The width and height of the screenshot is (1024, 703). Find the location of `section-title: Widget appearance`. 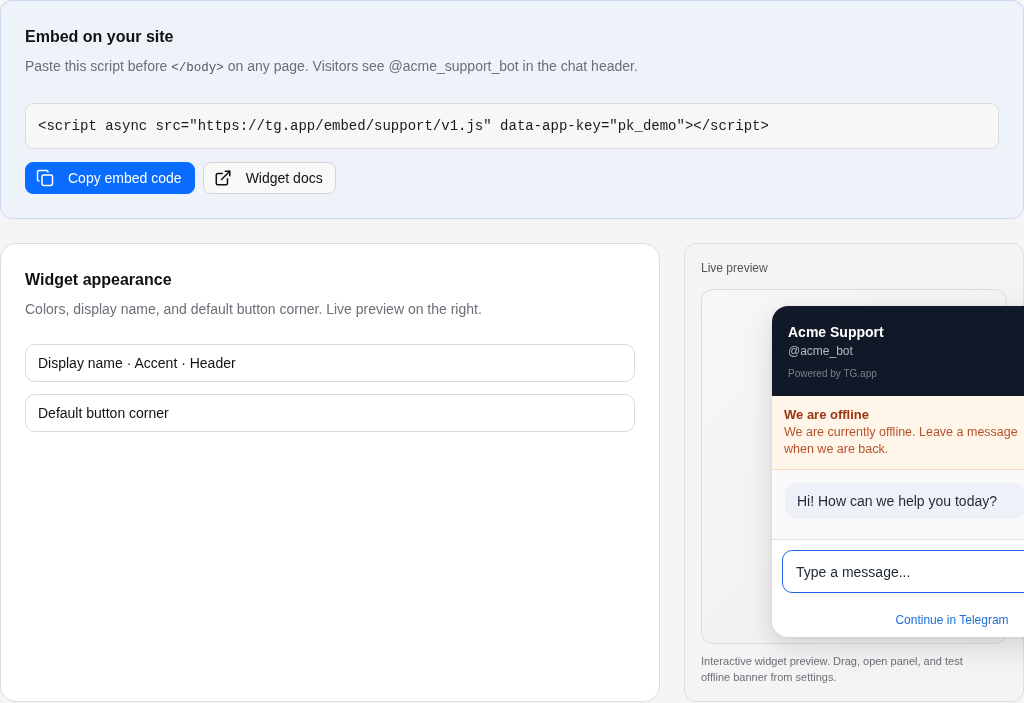

section-title: Widget appearance is located at coordinates (99, 280).